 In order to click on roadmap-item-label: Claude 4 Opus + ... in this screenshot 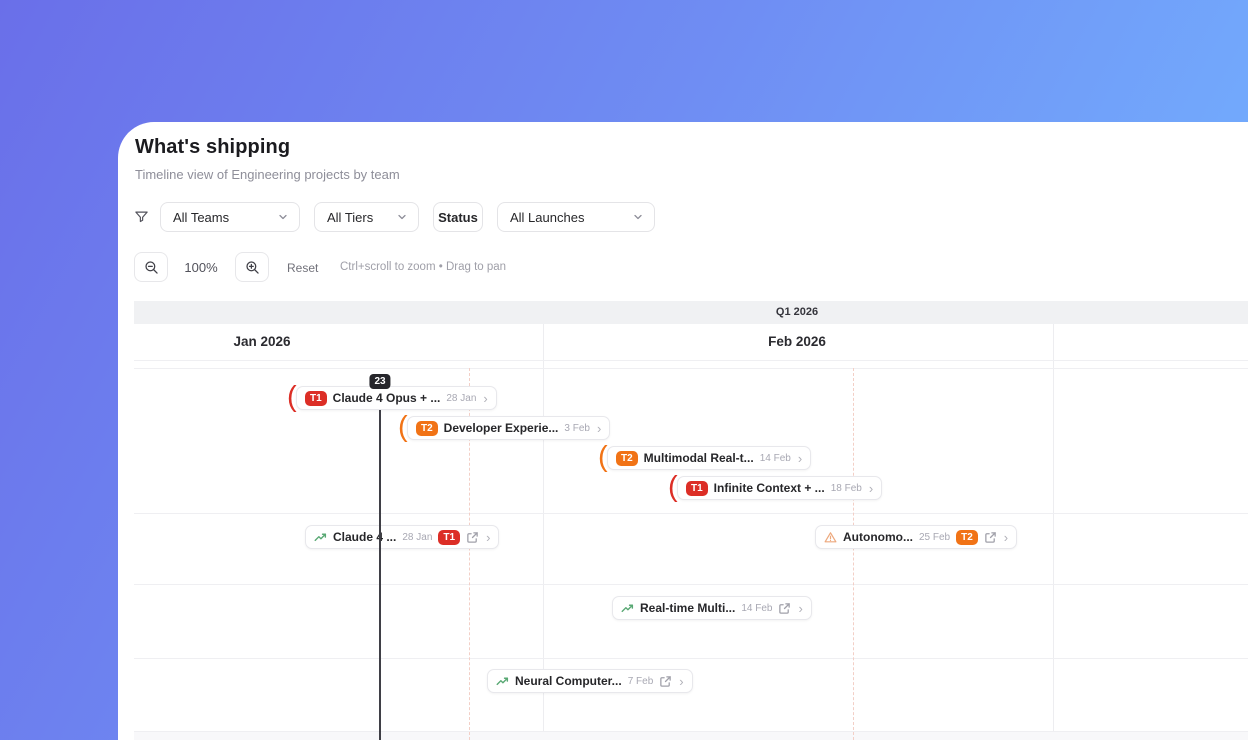, I will do `click(386, 398)`.